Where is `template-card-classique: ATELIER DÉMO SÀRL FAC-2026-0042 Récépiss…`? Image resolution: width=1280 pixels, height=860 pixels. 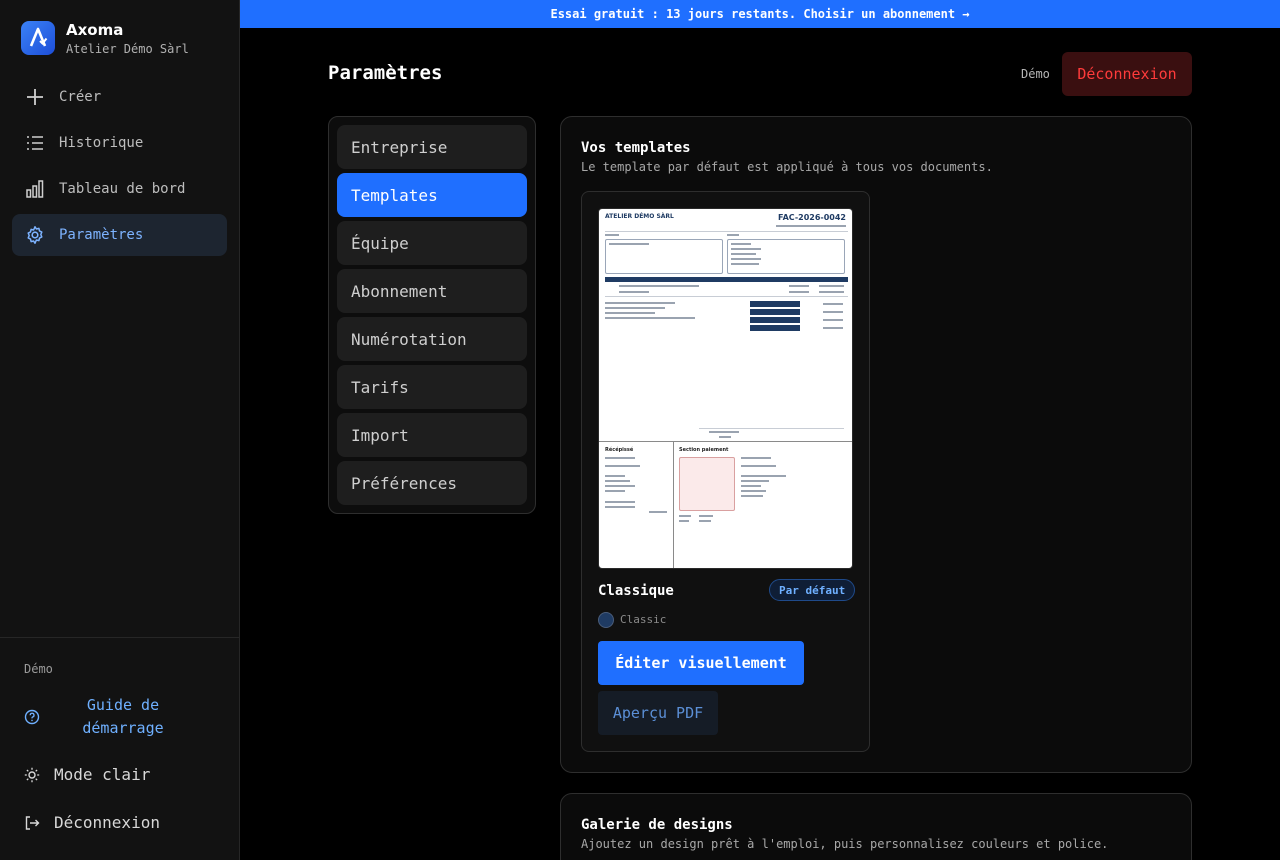 template-card-classique: ATELIER DÉMO SÀRL FAC-2026-0042 Récépiss… is located at coordinates (725, 471).